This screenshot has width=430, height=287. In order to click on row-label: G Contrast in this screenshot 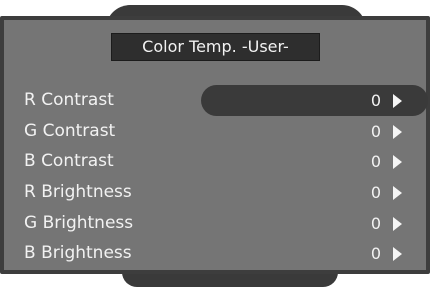, I will do `click(70, 131)`.